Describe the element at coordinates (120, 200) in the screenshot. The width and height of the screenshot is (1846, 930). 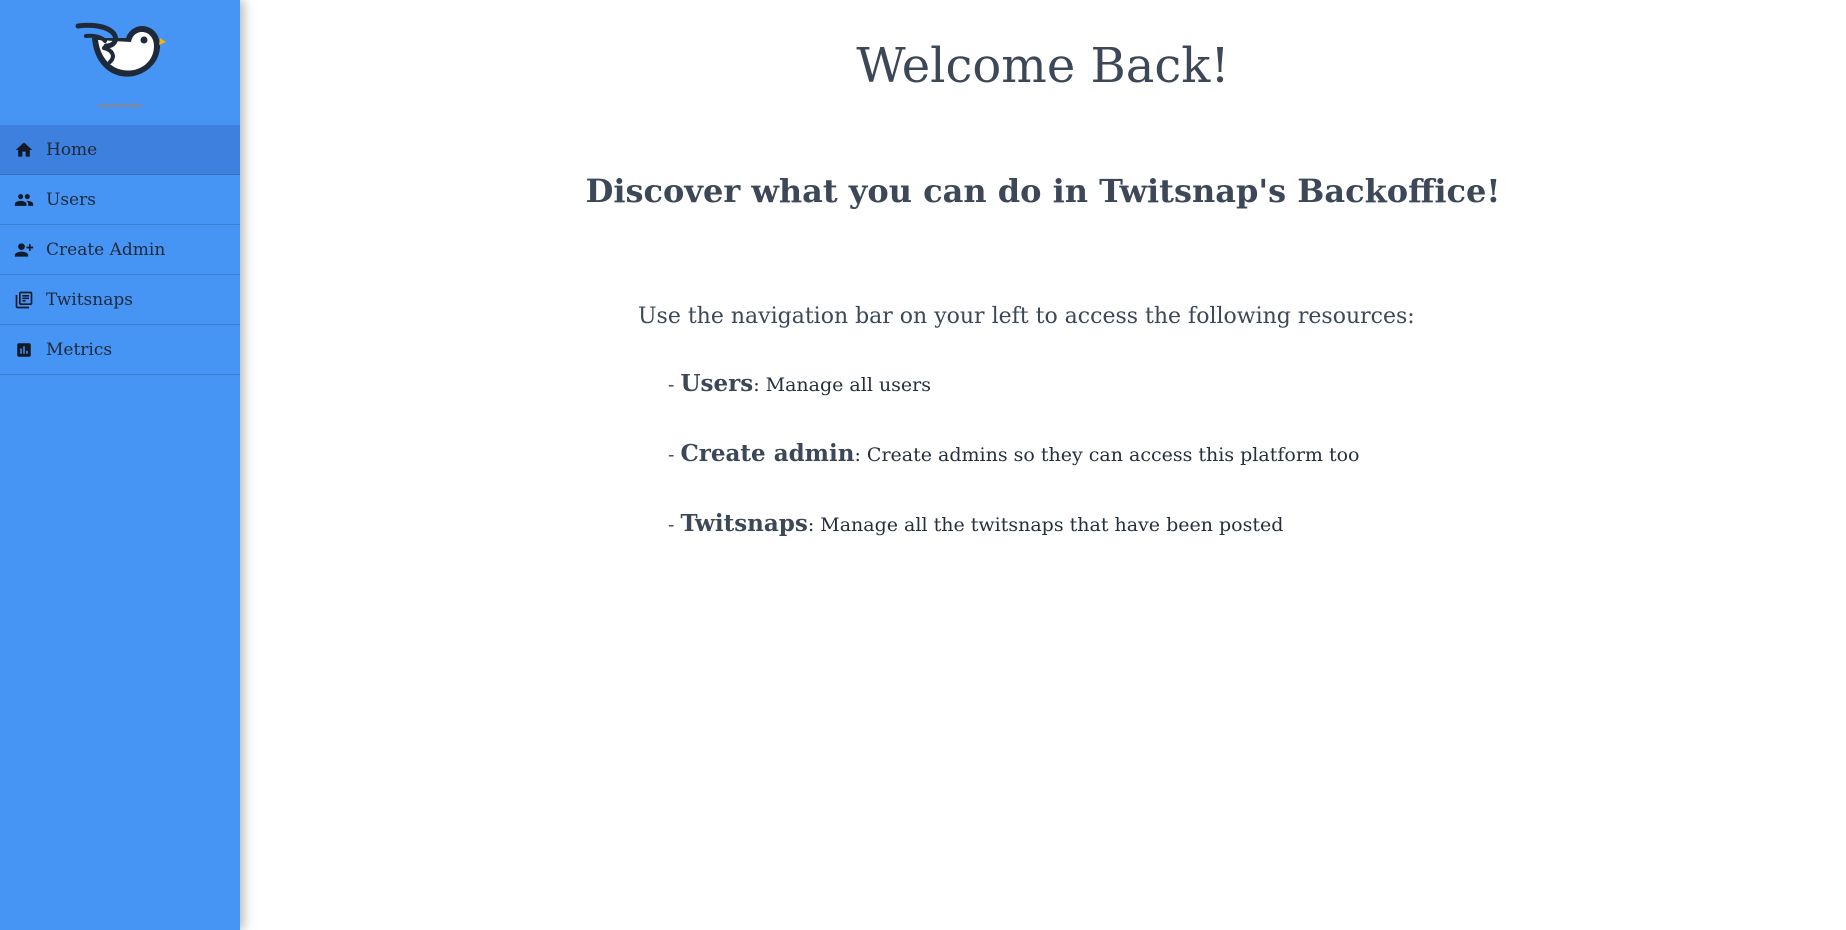
I see `sidebar-item-users: Users` at that location.